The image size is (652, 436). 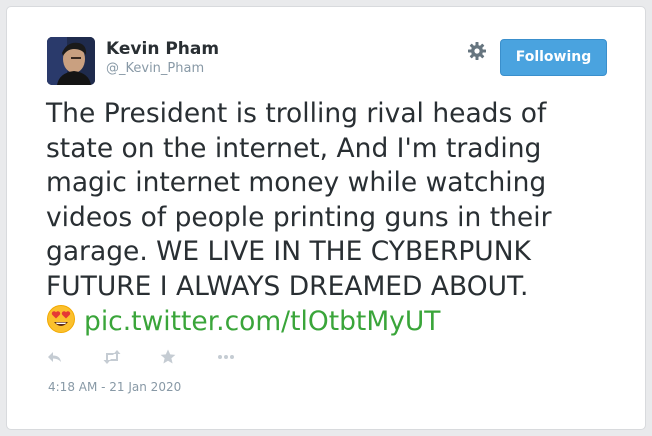 I want to click on tweet-timestamp: 4:18 AM - 21 Jan 2020, so click(x=114, y=387).